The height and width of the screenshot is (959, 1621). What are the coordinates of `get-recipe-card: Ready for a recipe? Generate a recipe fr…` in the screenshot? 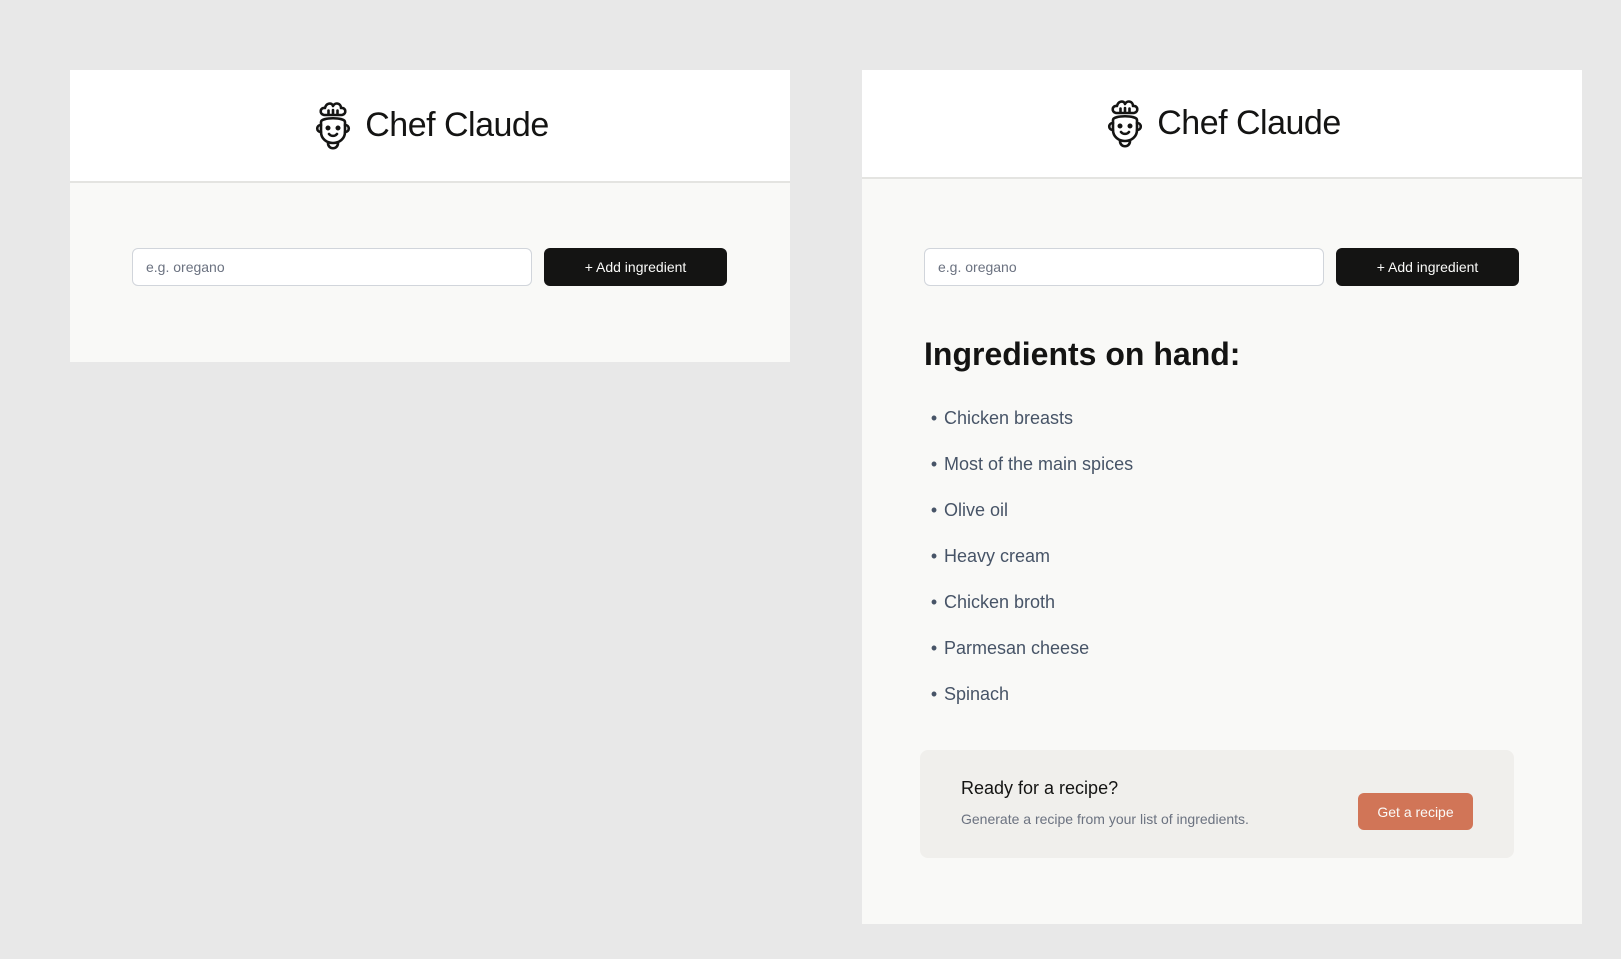 It's located at (1217, 804).